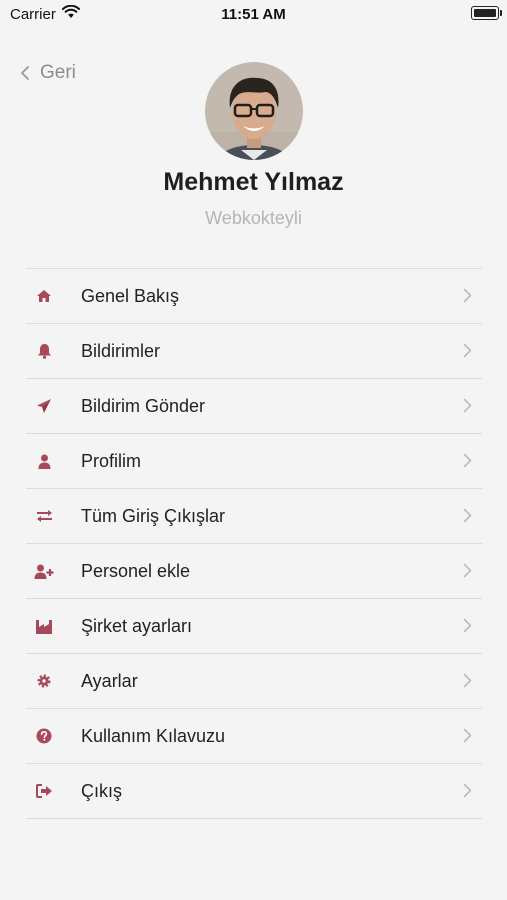 The height and width of the screenshot is (900, 507). What do you see at coordinates (102, 790) in the screenshot?
I see `menu-item-label: Çıkış` at bounding box center [102, 790].